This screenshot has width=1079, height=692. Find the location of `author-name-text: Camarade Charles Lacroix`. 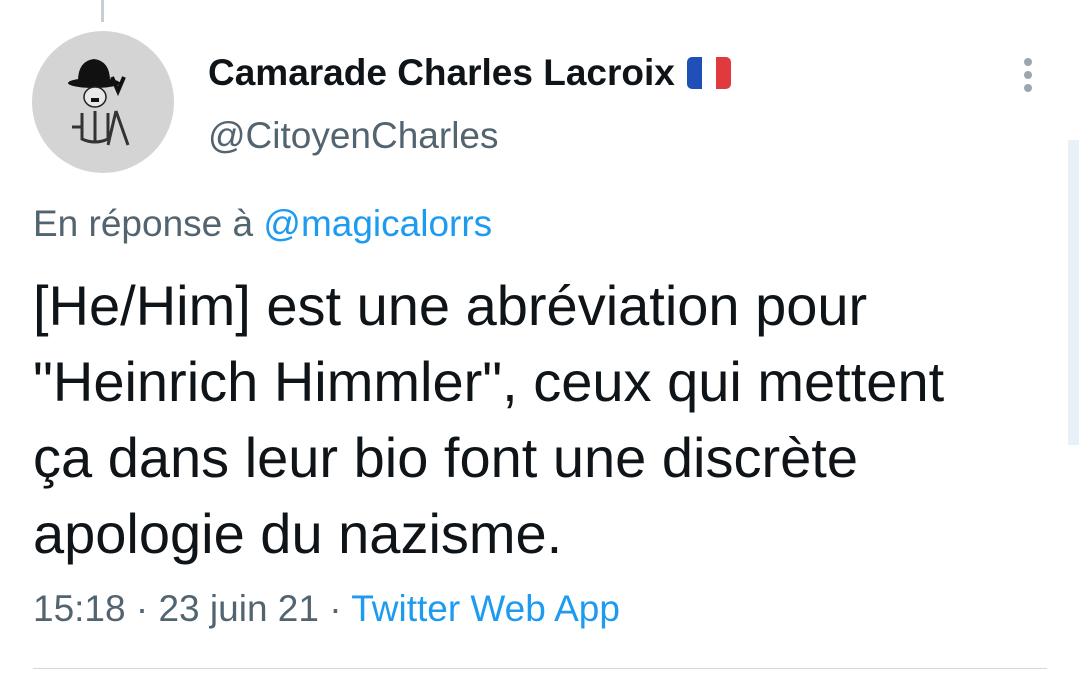

author-name-text: Camarade Charles Lacroix is located at coordinates (441, 72).